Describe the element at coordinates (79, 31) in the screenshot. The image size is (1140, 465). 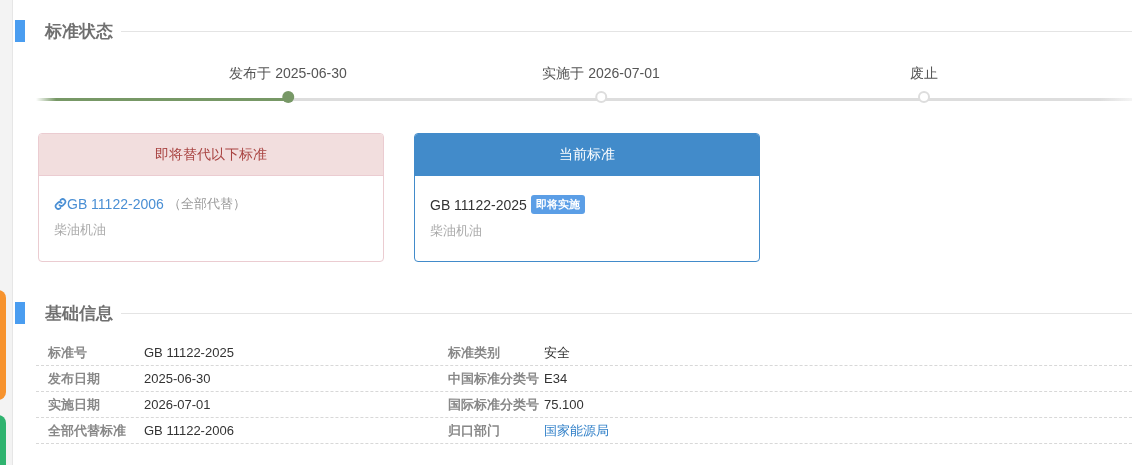
I see `section-title: 标准状态` at that location.